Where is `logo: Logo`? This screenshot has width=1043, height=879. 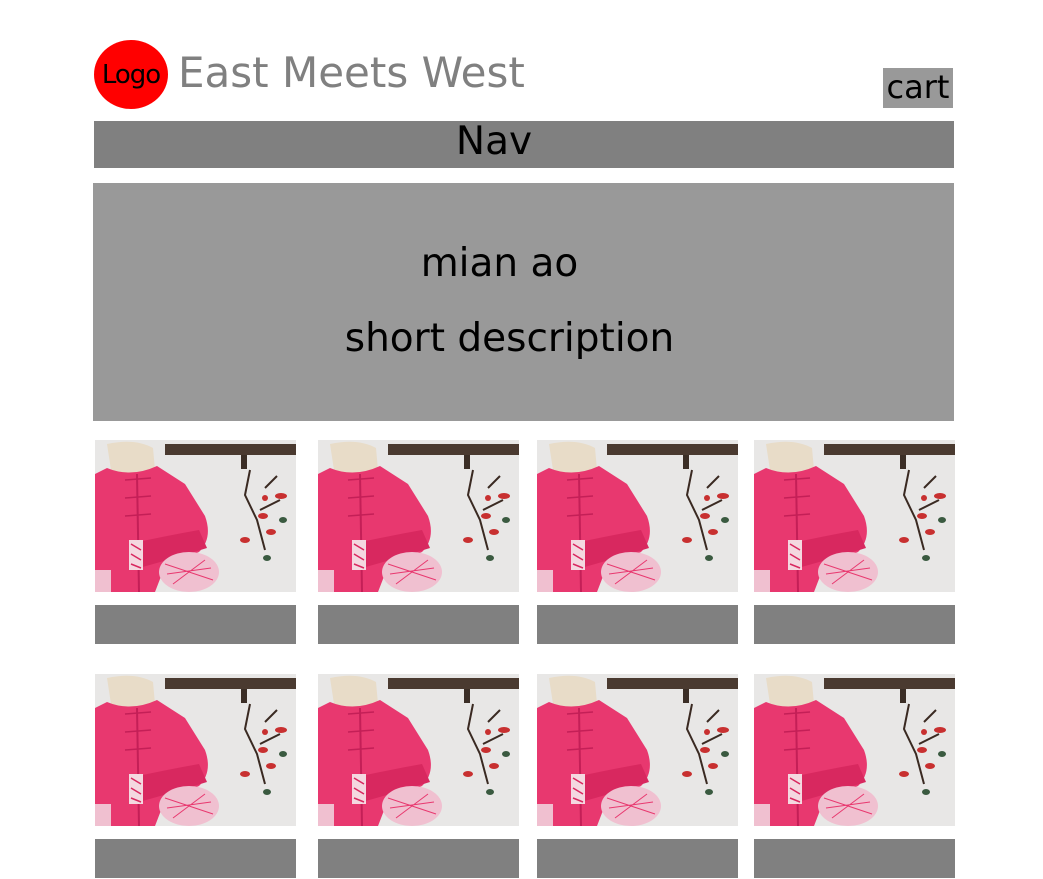 logo: Logo is located at coordinates (131, 74).